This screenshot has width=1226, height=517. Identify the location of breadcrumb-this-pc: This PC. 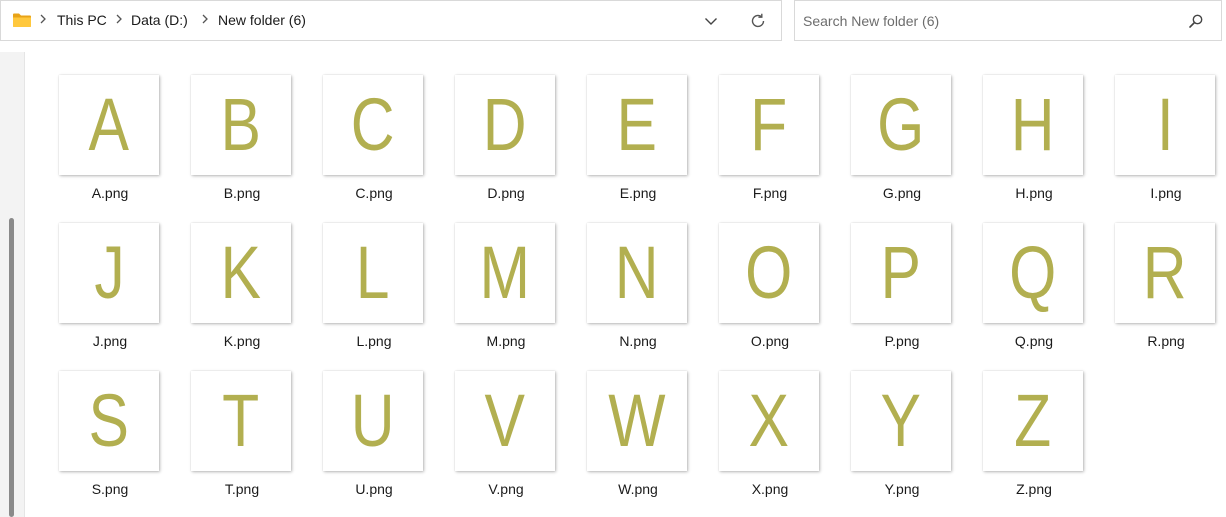
(82, 20).